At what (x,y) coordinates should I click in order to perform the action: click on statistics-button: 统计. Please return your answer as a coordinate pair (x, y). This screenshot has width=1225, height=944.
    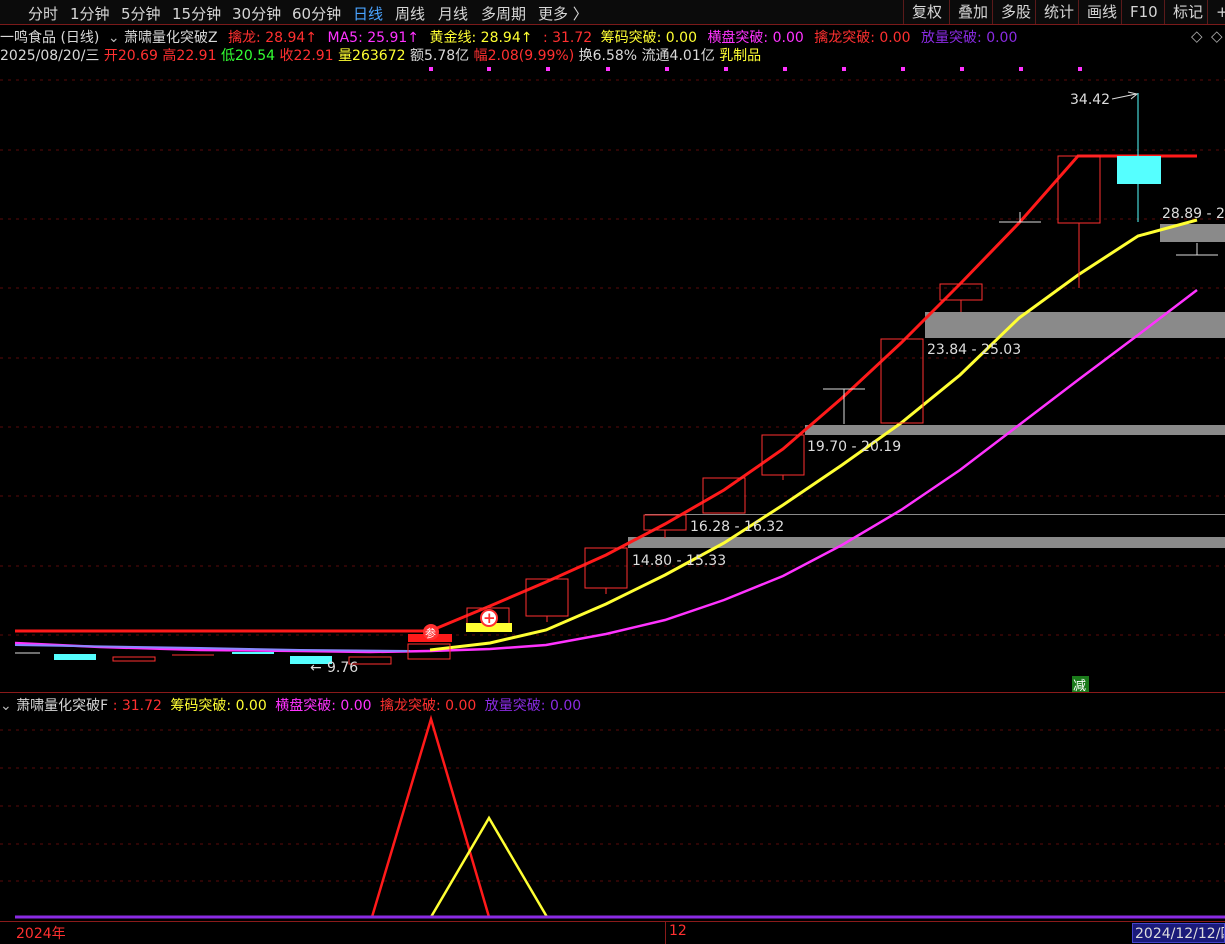
    Looking at the image, I should click on (1056, 12).